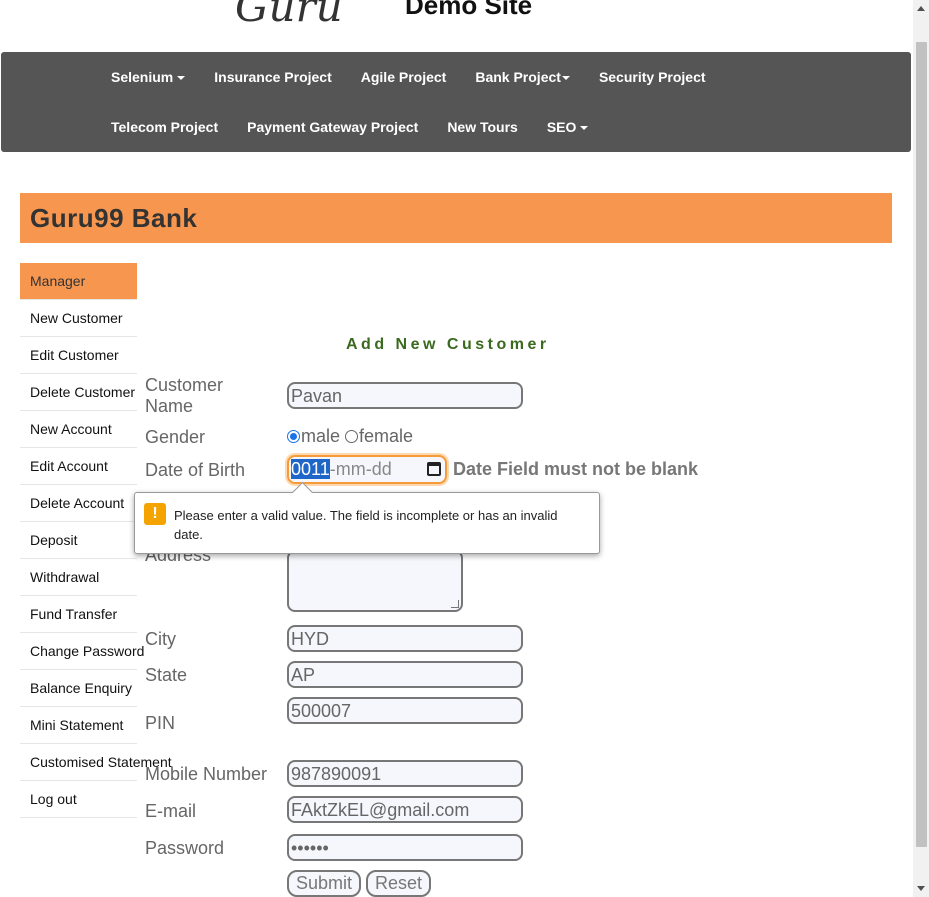 The width and height of the screenshot is (929, 897). I want to click on gender-male-label: male, so click(321, 436).